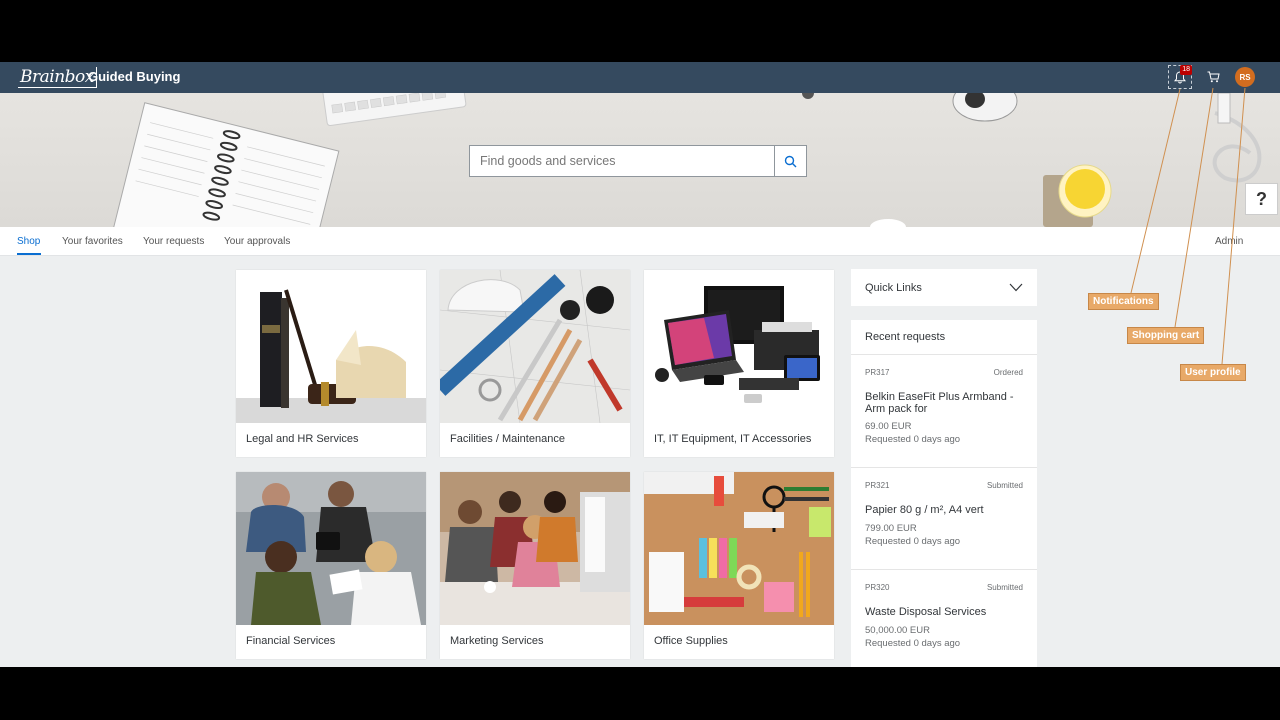  I want to click on request-id: PR321, so click(877, 485).